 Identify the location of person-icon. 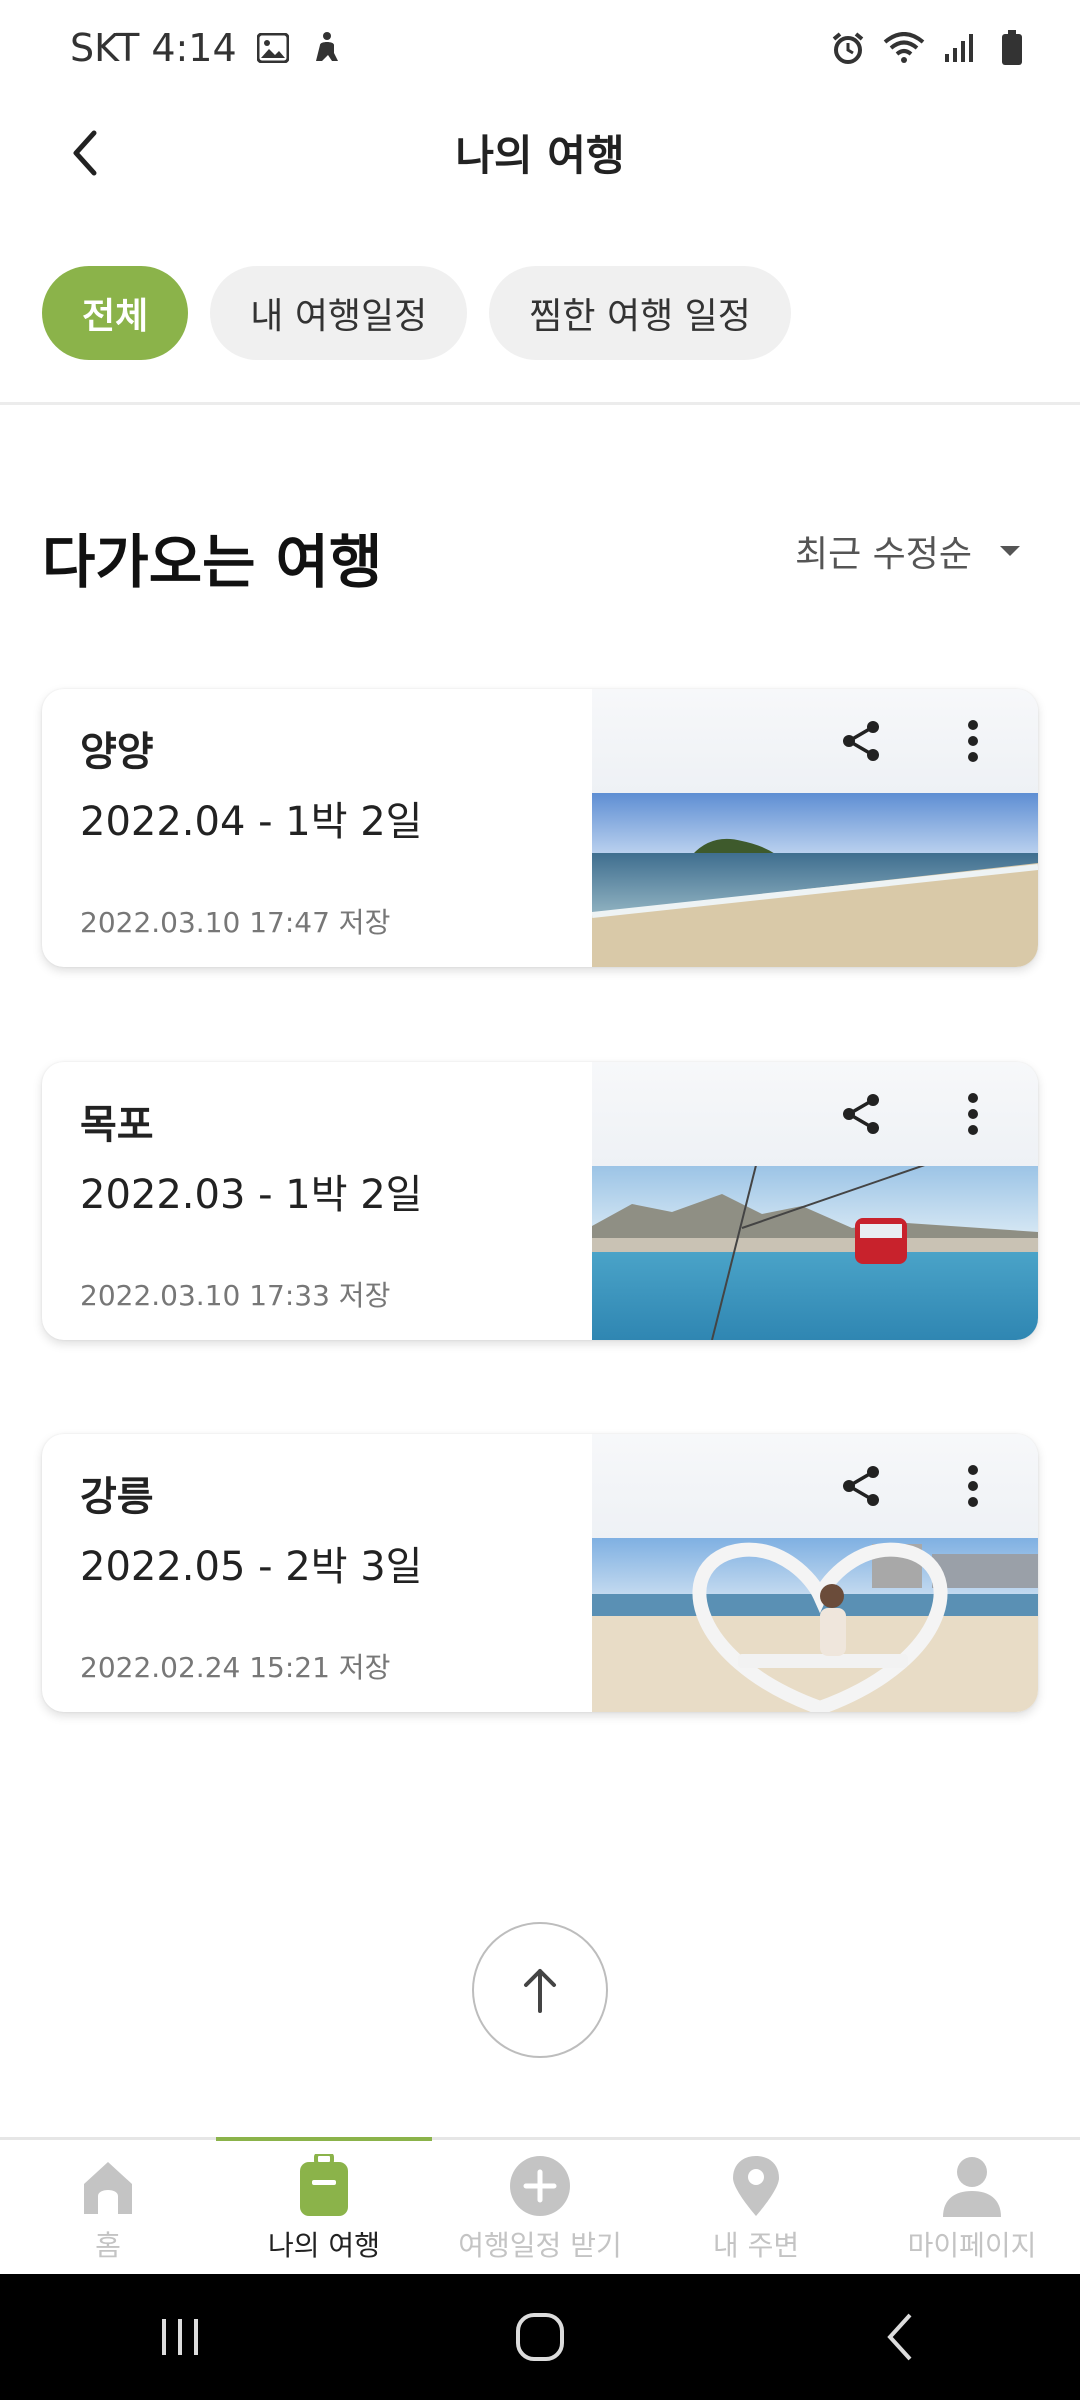
(972, 2186).